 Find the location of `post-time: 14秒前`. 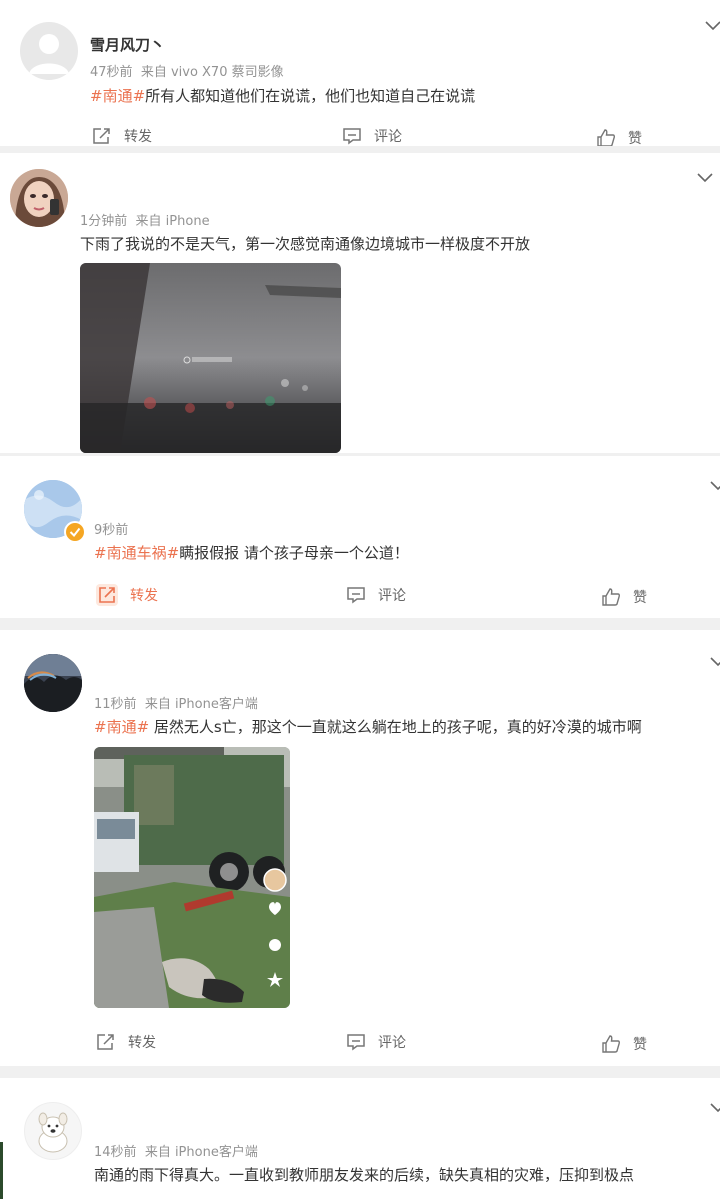

post-time: 14秒前 is located at coordinates (115, 1152).